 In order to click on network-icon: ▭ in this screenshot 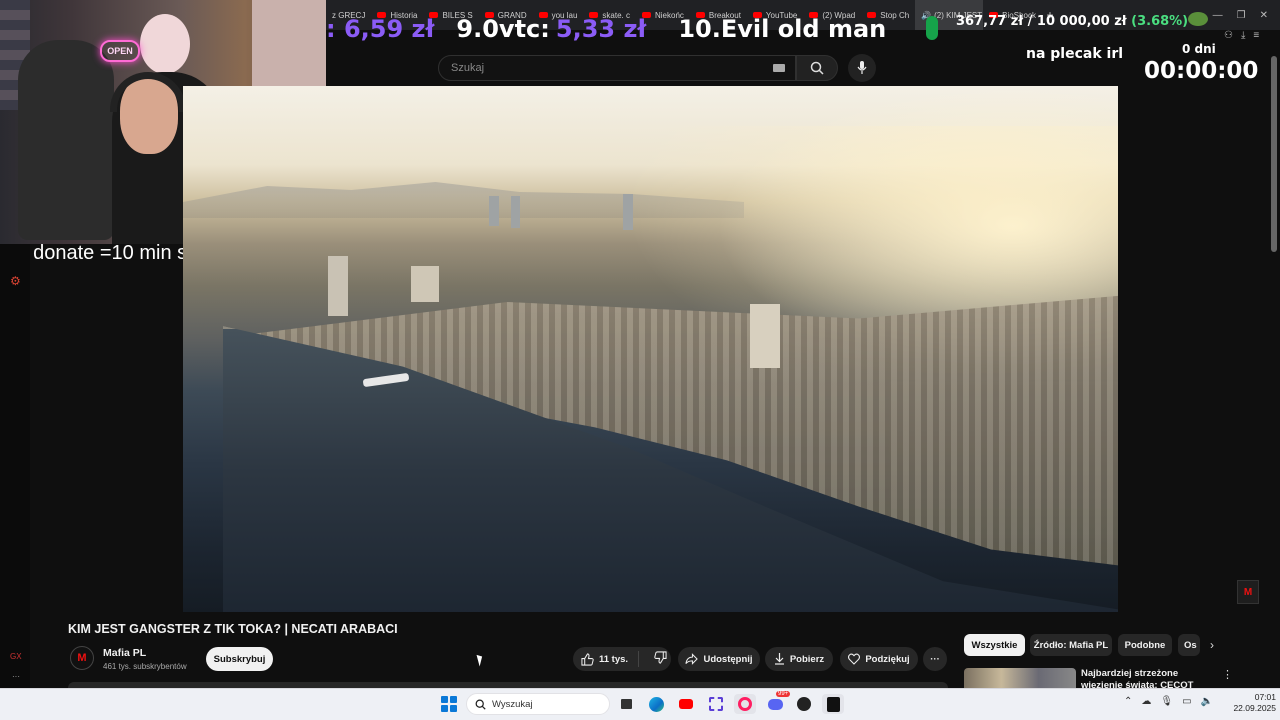, I will do `click(1186, 701)`.